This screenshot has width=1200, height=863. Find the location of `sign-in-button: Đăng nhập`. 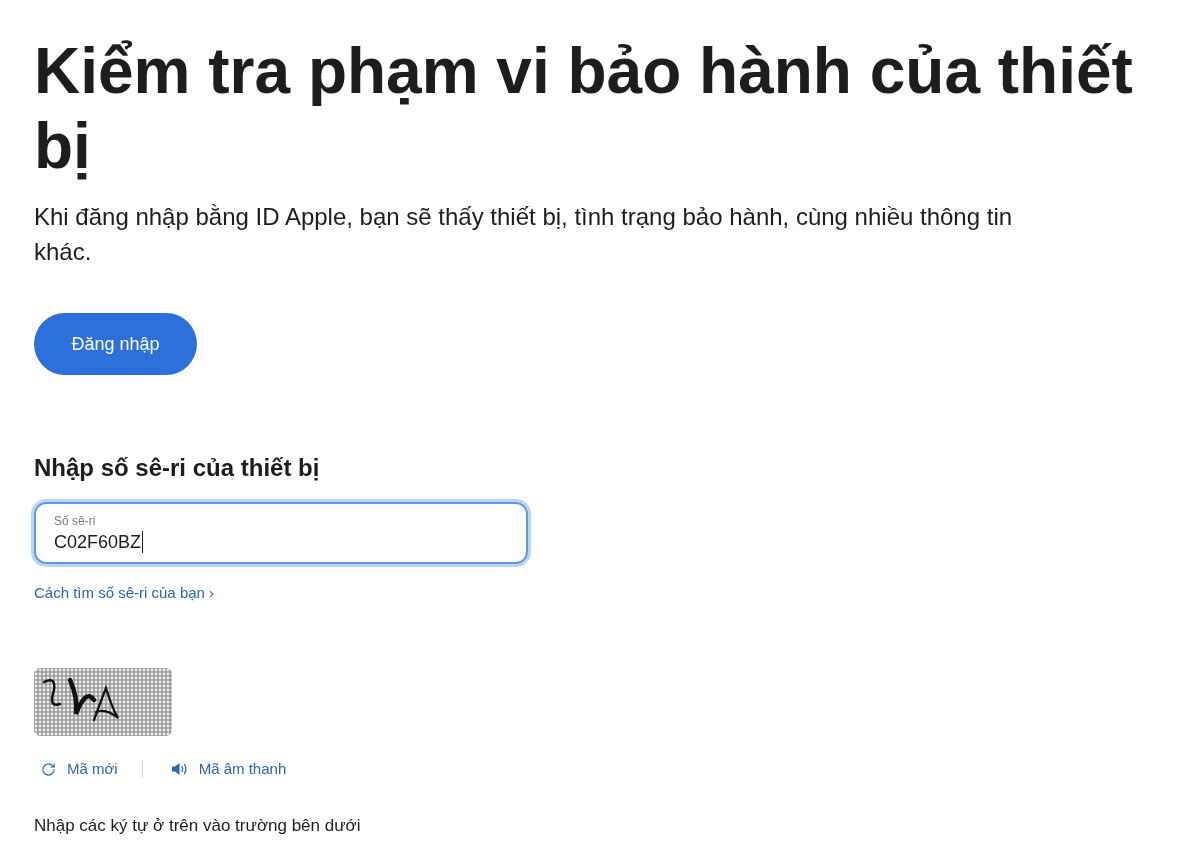

sign-in-button: Đăng nhập is located at coordinates (115, 344).